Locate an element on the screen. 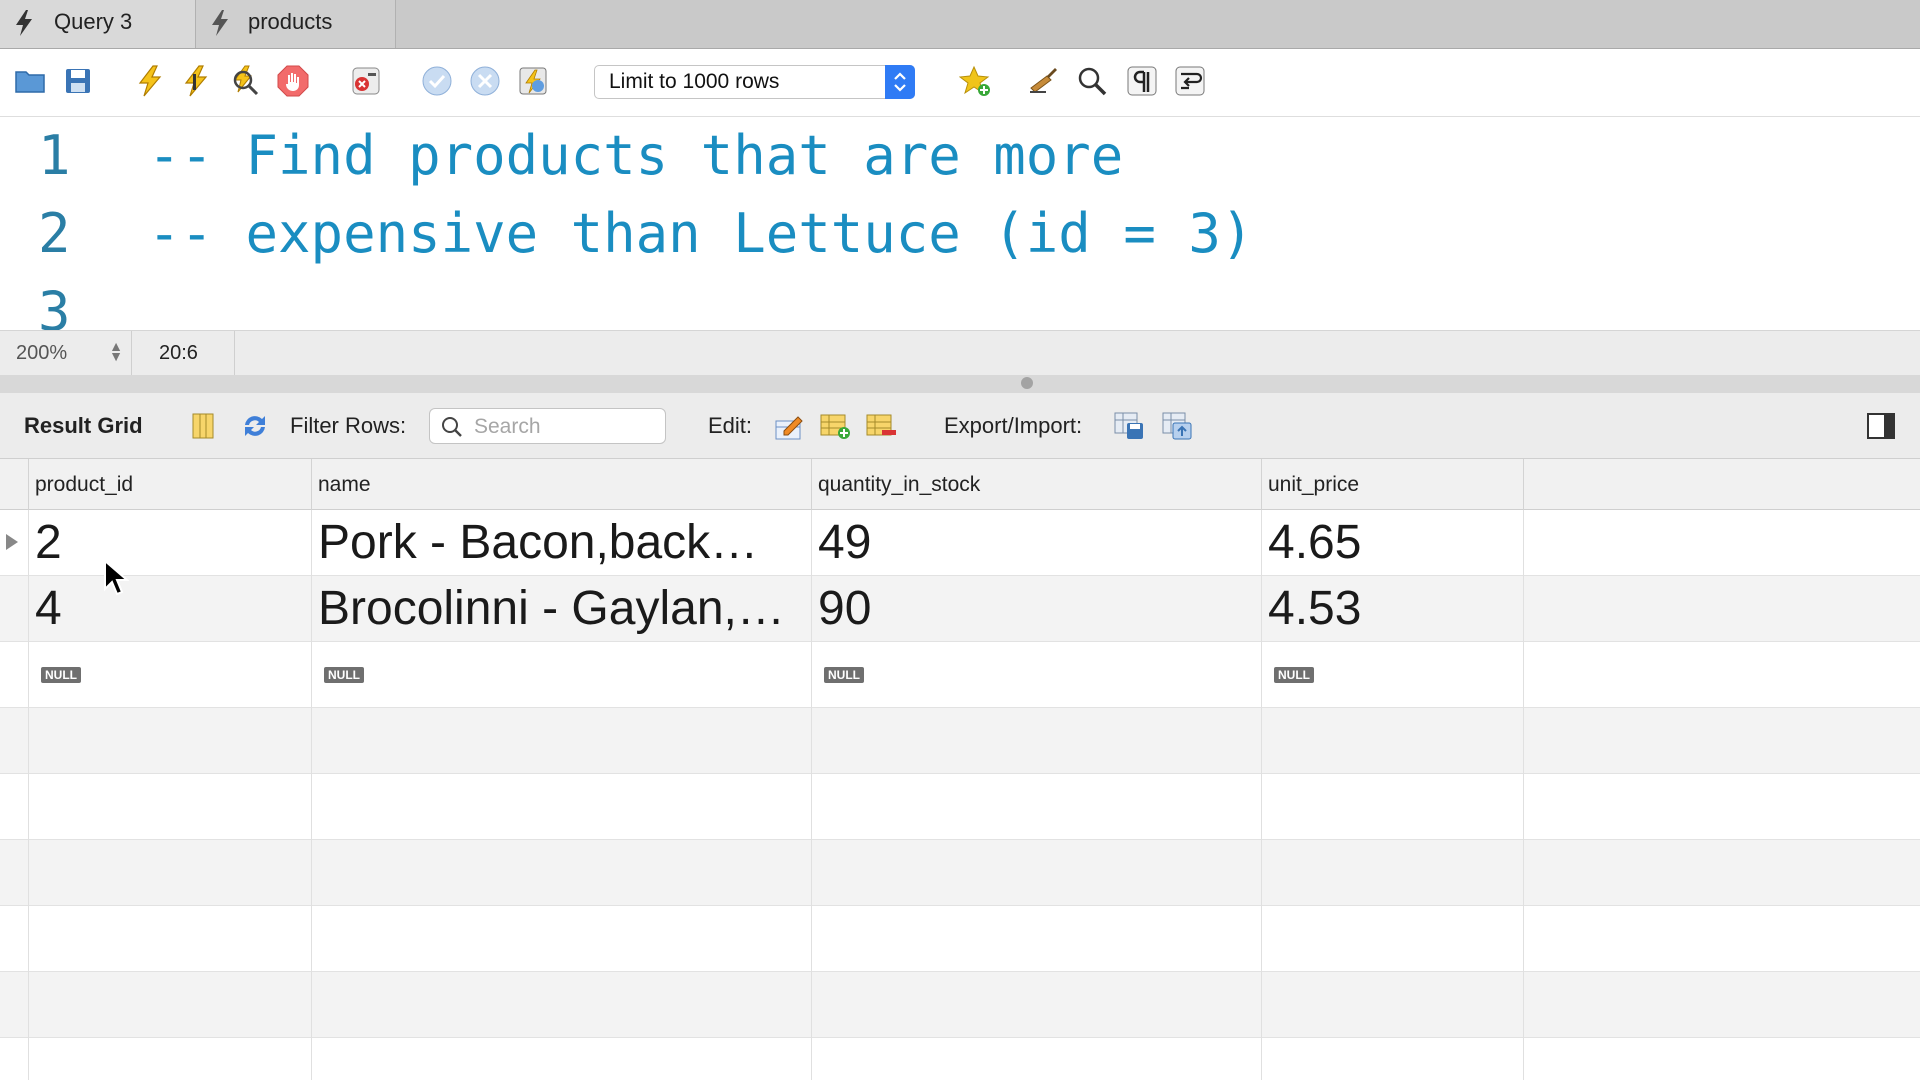 The height and width of the screenshot is (1080, 1920). column-header: product_id is located at coordinates (169, 484).